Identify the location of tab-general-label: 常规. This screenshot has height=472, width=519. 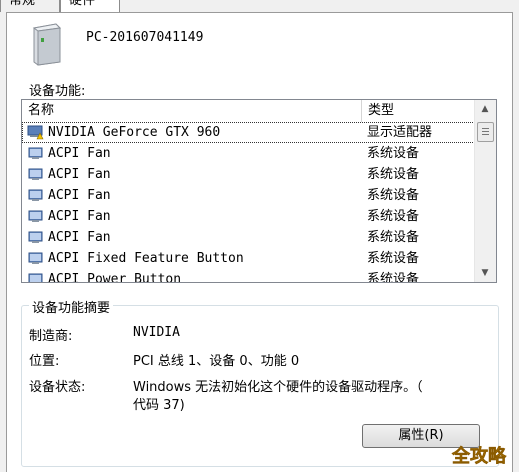
(22, 4).